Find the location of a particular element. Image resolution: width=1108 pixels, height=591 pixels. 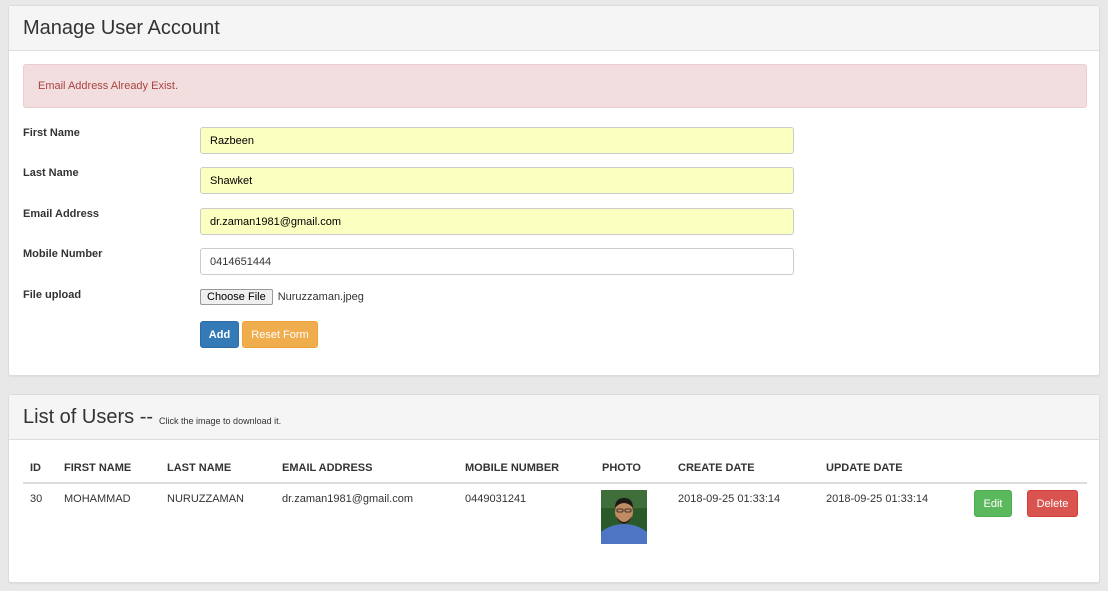

user-photo-image is located at coordinates (624, 517).